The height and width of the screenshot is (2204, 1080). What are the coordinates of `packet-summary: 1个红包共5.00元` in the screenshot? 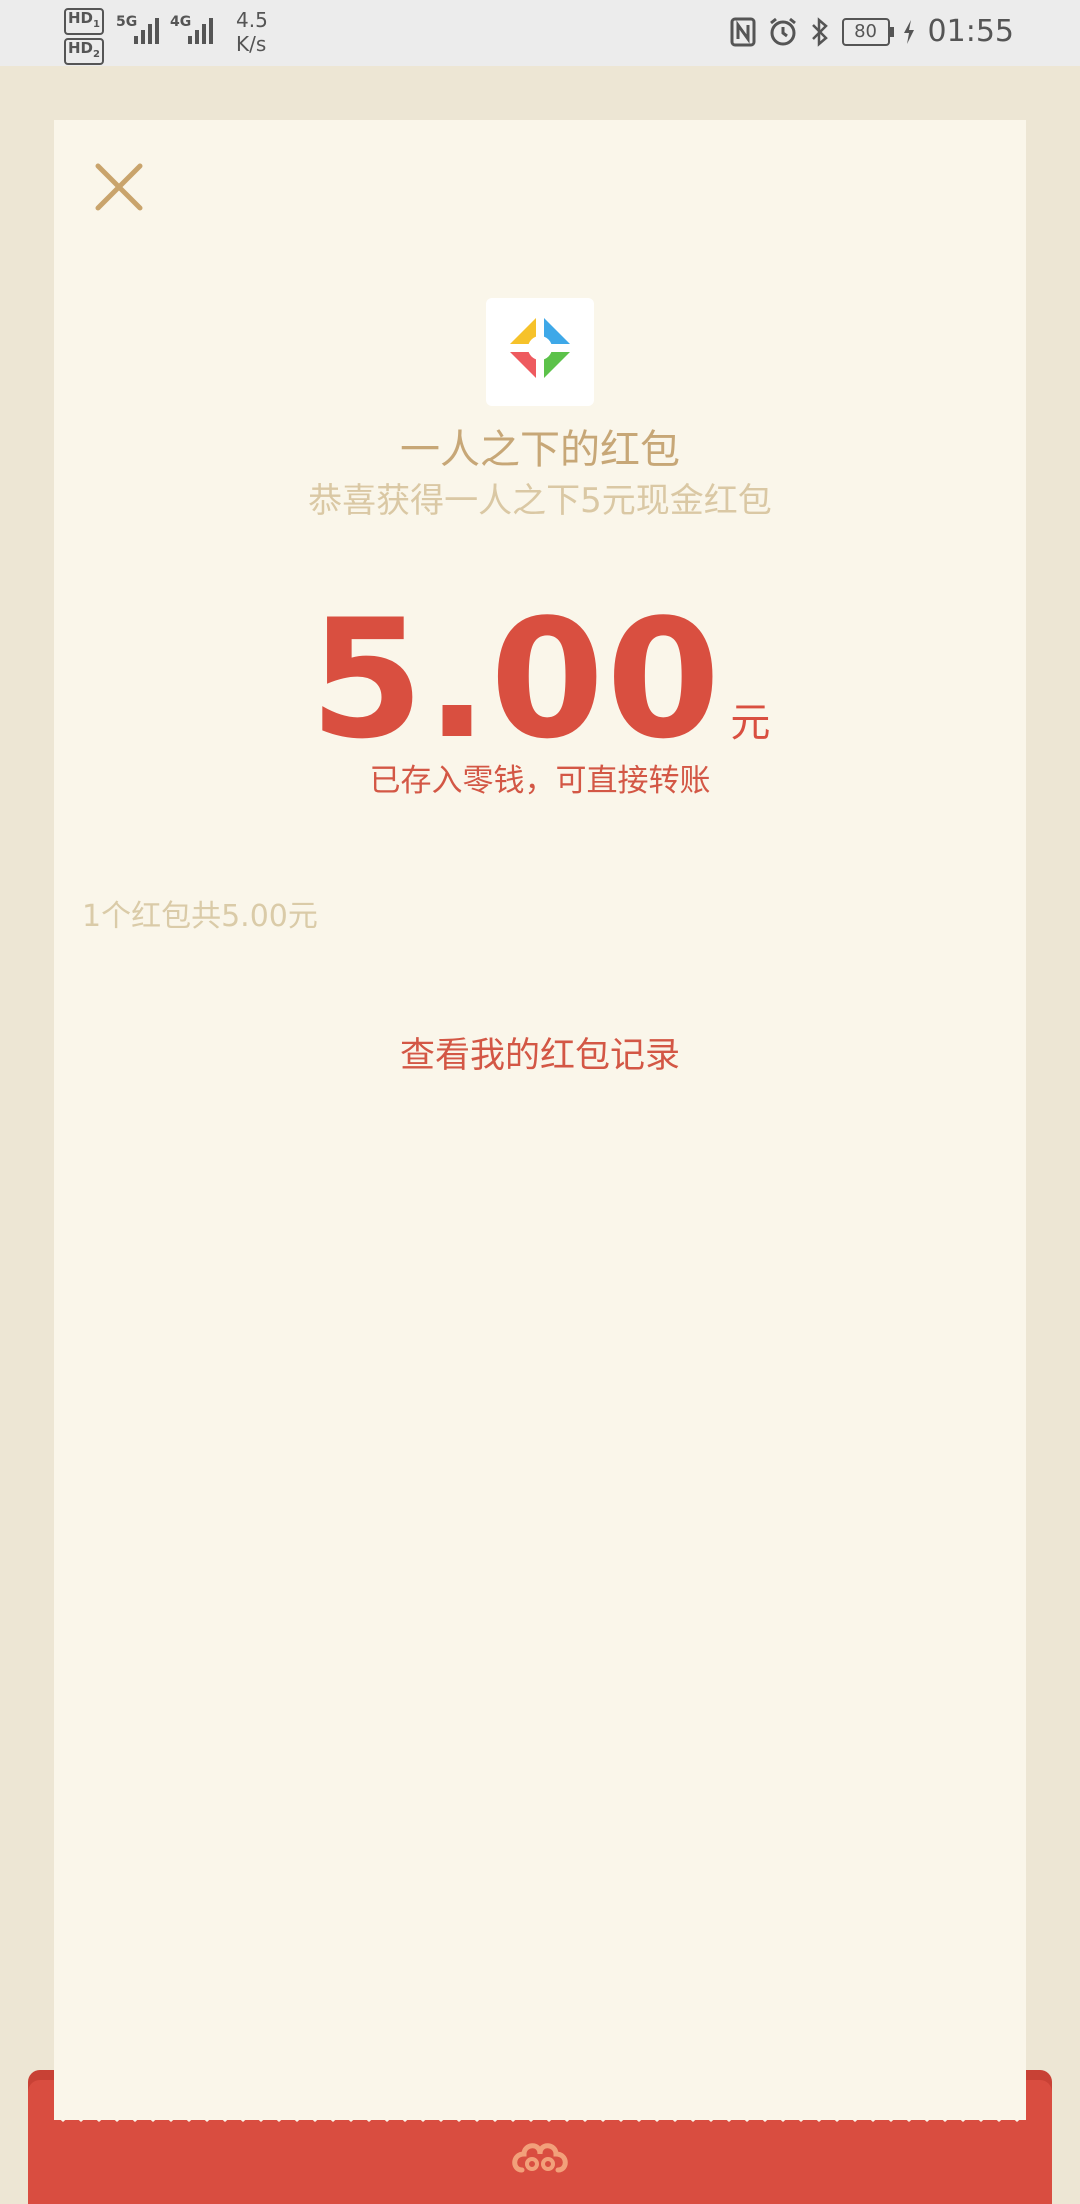 It's located at (200, 916).